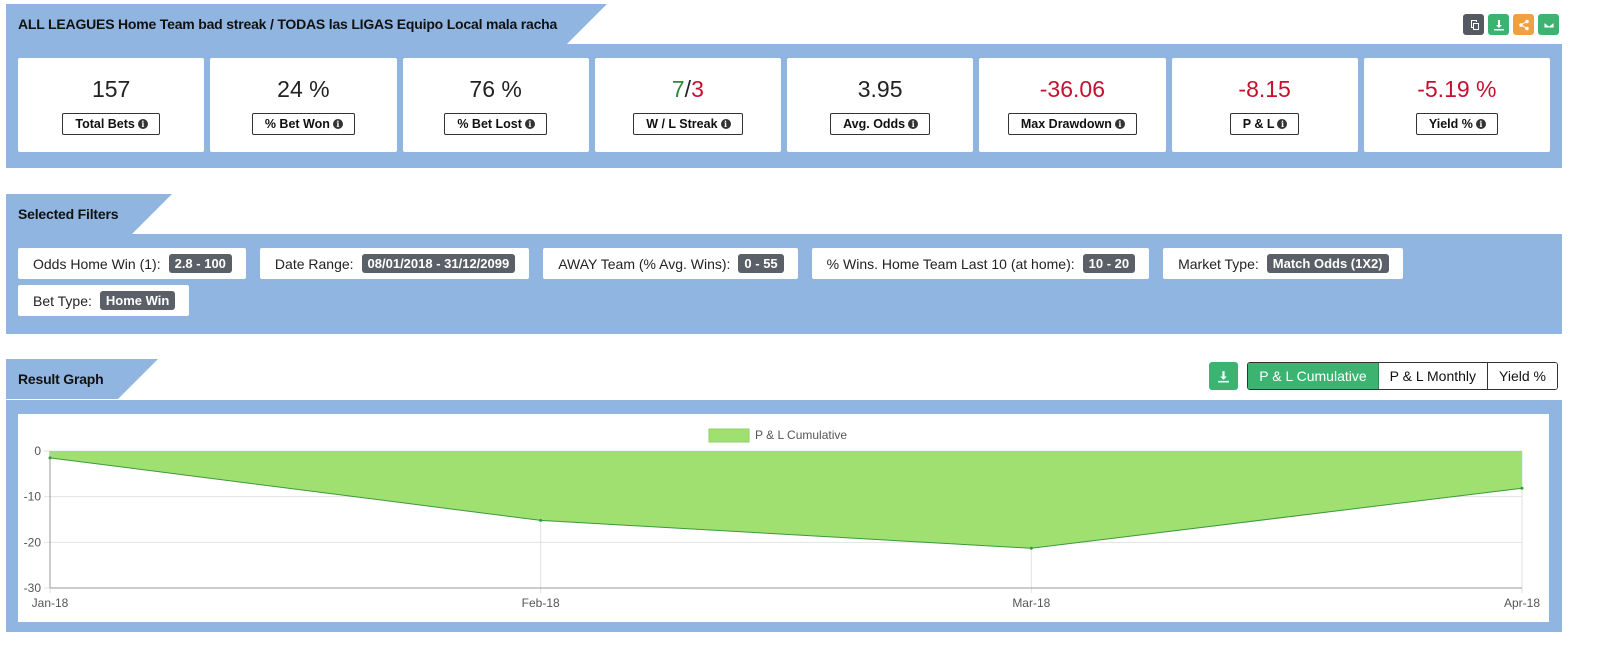  I want to click on graph-header: Result Graph, so click(81, 379).